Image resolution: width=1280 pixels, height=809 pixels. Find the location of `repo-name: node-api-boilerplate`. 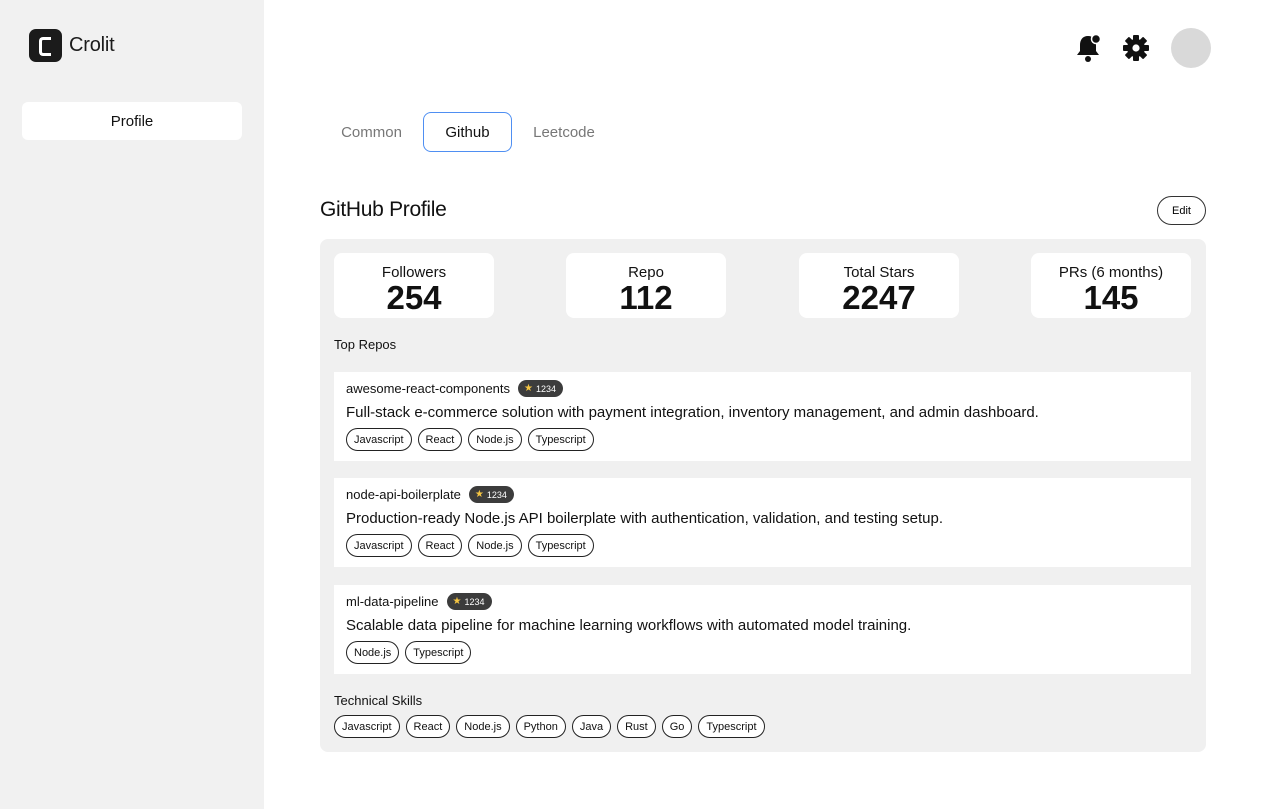

repo-name: node-api-boilerplate is located at coordinates (403, 494).